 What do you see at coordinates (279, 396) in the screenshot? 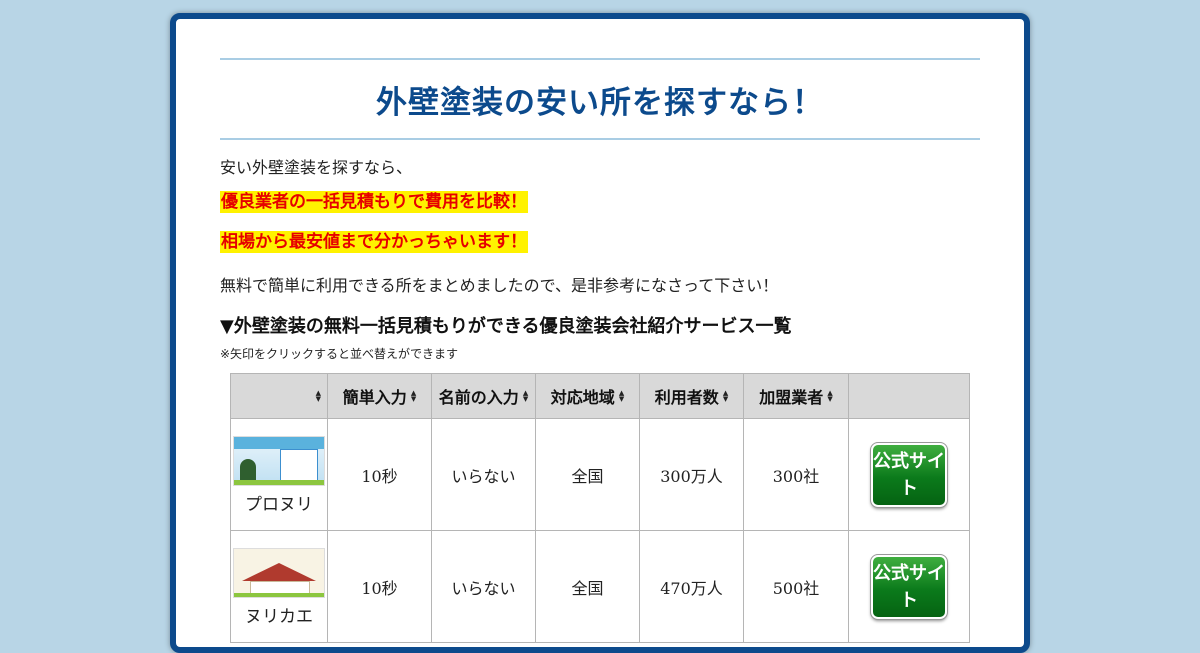
I see `column-header-service: ▲ ▼` at bounding box center [279, 396].